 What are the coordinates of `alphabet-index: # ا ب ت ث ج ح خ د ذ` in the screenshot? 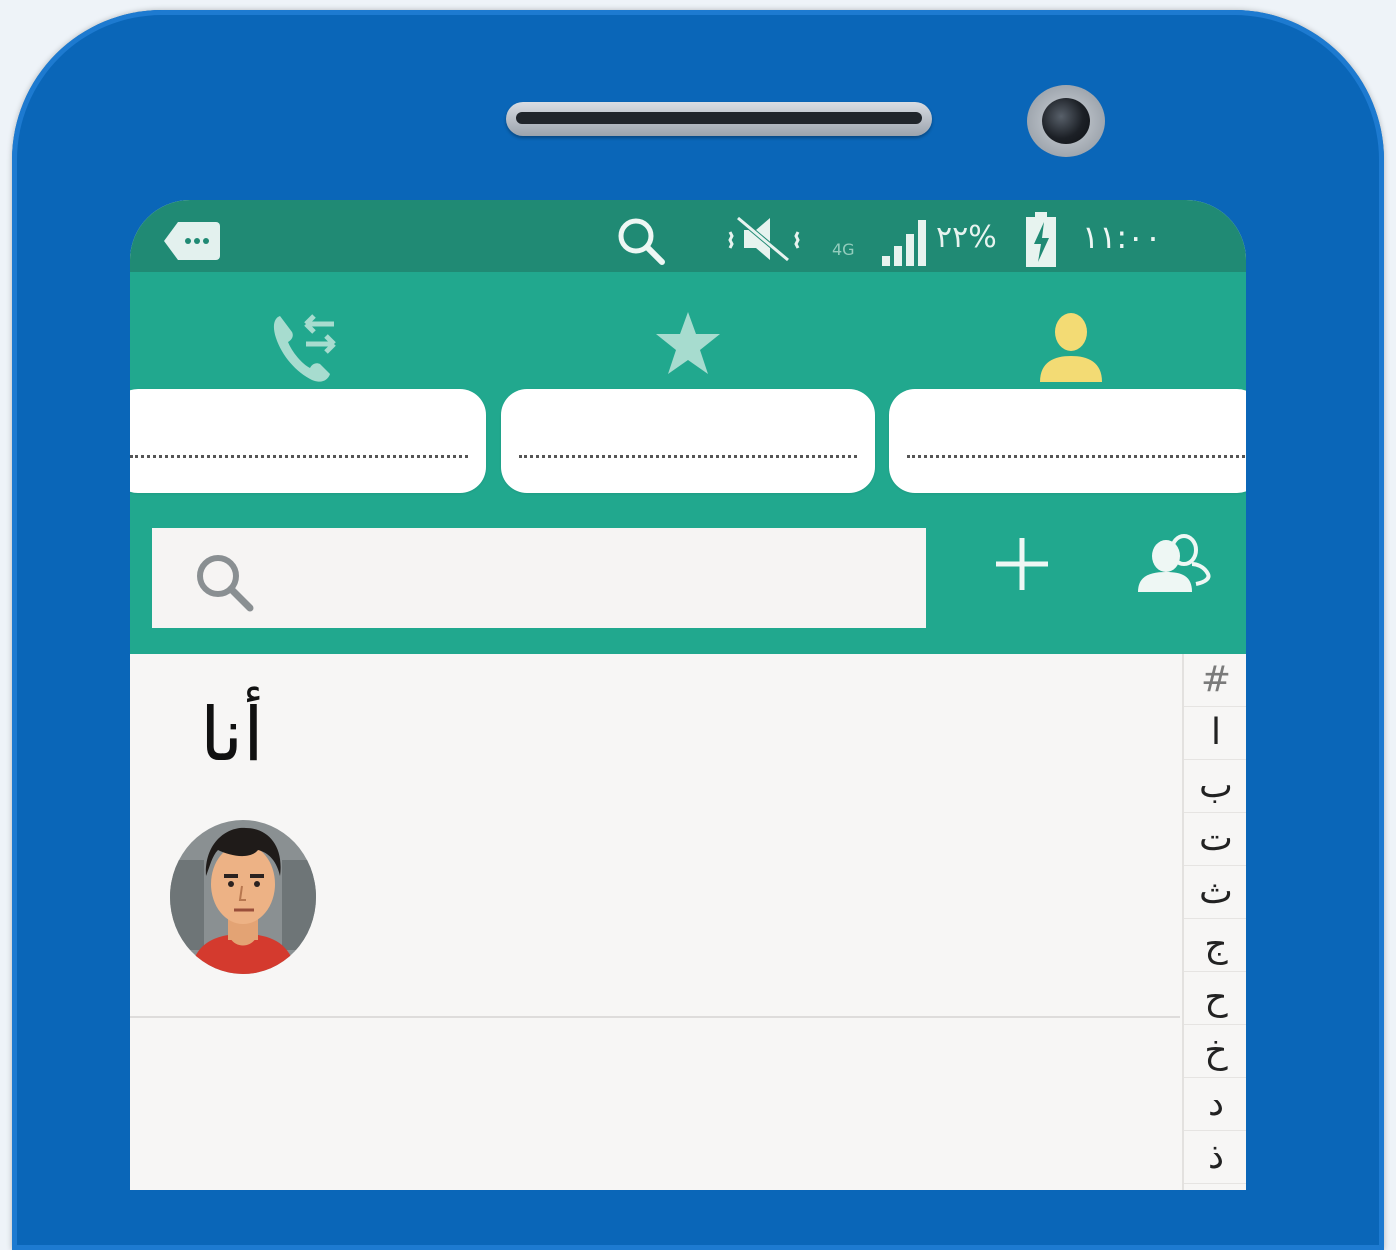 It's located at (1214, 922).